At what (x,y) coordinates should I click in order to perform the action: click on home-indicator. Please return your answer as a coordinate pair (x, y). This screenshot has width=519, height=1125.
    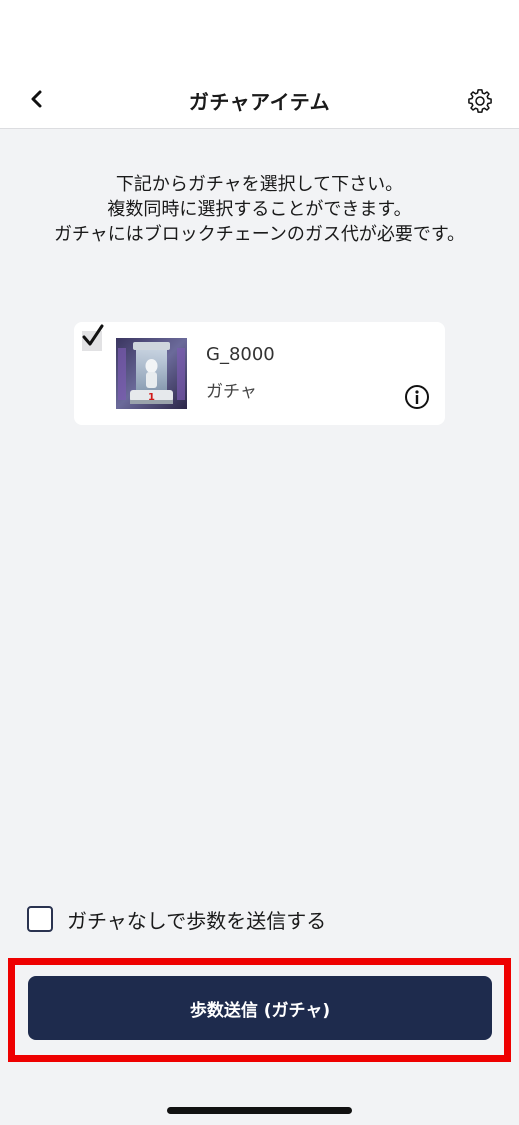
    Looking at the image, I should click on (259, 1110).